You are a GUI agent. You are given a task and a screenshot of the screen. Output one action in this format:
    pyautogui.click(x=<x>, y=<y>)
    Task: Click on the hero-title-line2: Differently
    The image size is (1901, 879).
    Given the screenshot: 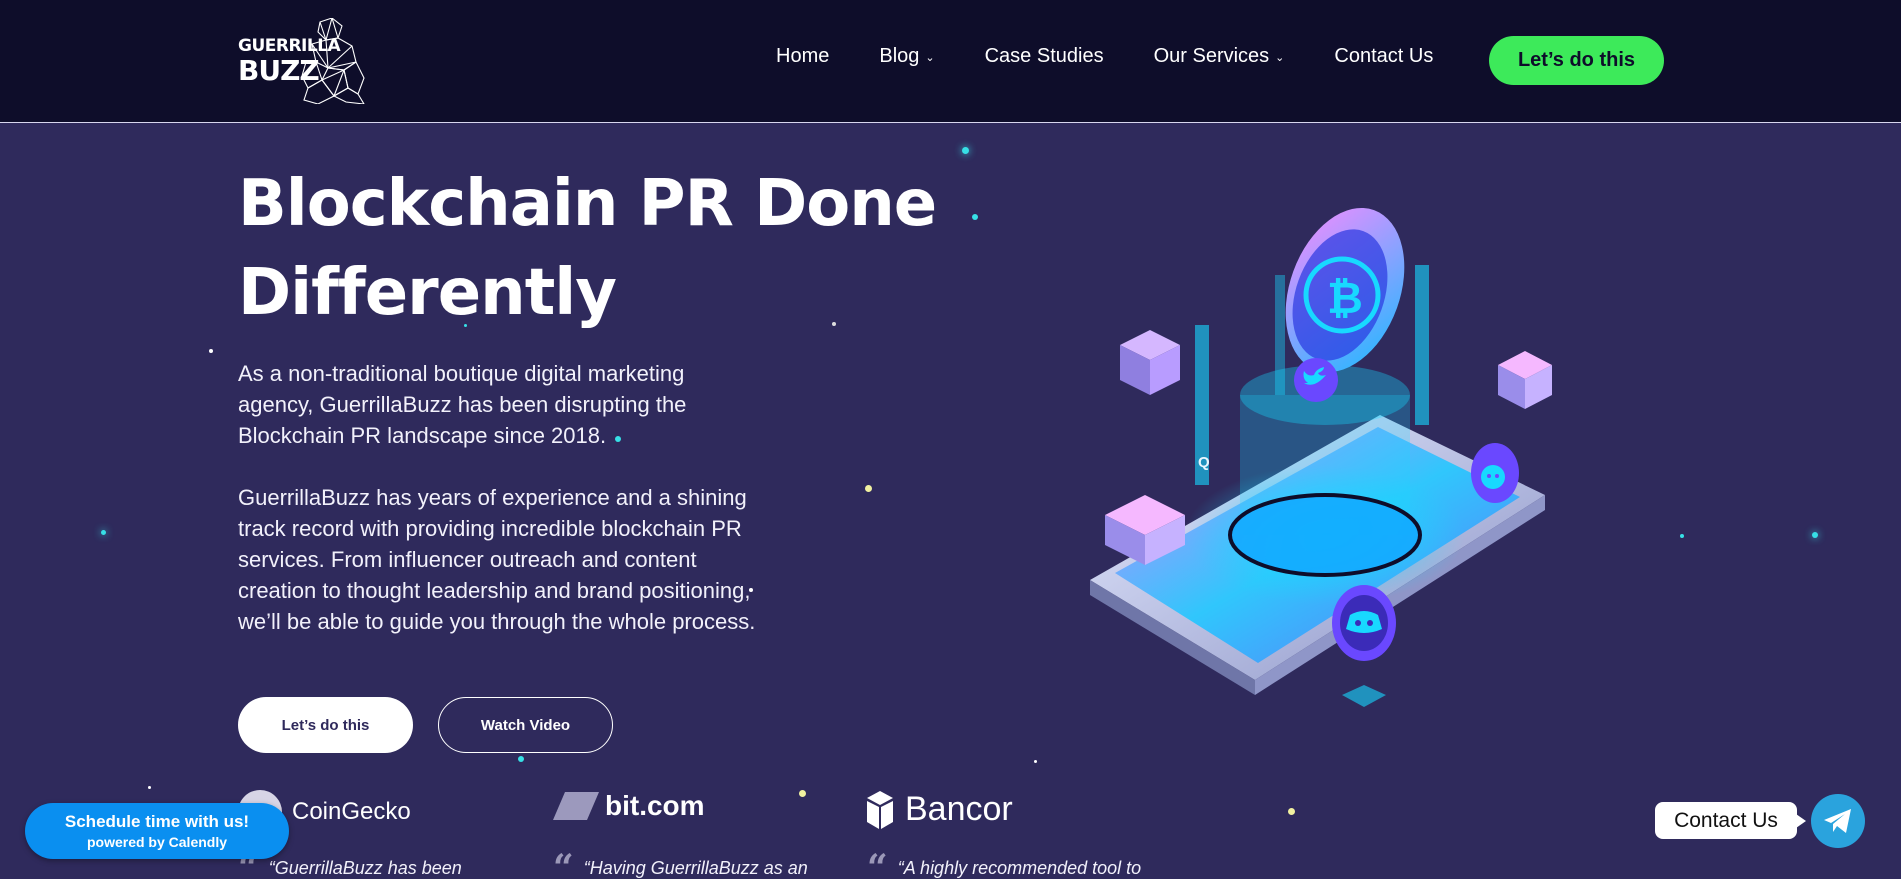 What is the action you would take?
    pyautogui.click(x=427, y=293)
    